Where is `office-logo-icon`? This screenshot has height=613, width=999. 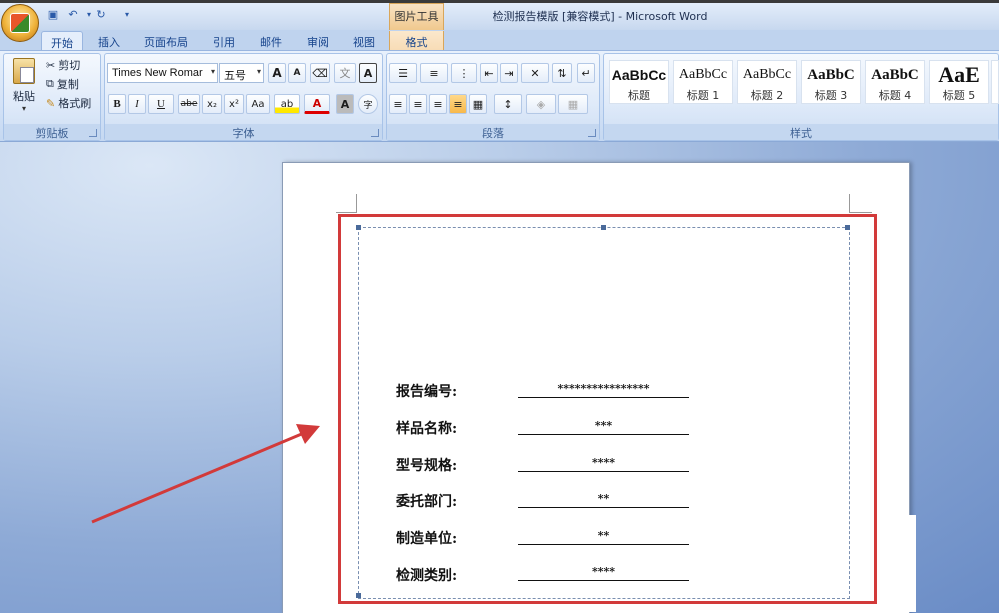
office-logo-icon is located at coordinates (20, 23).